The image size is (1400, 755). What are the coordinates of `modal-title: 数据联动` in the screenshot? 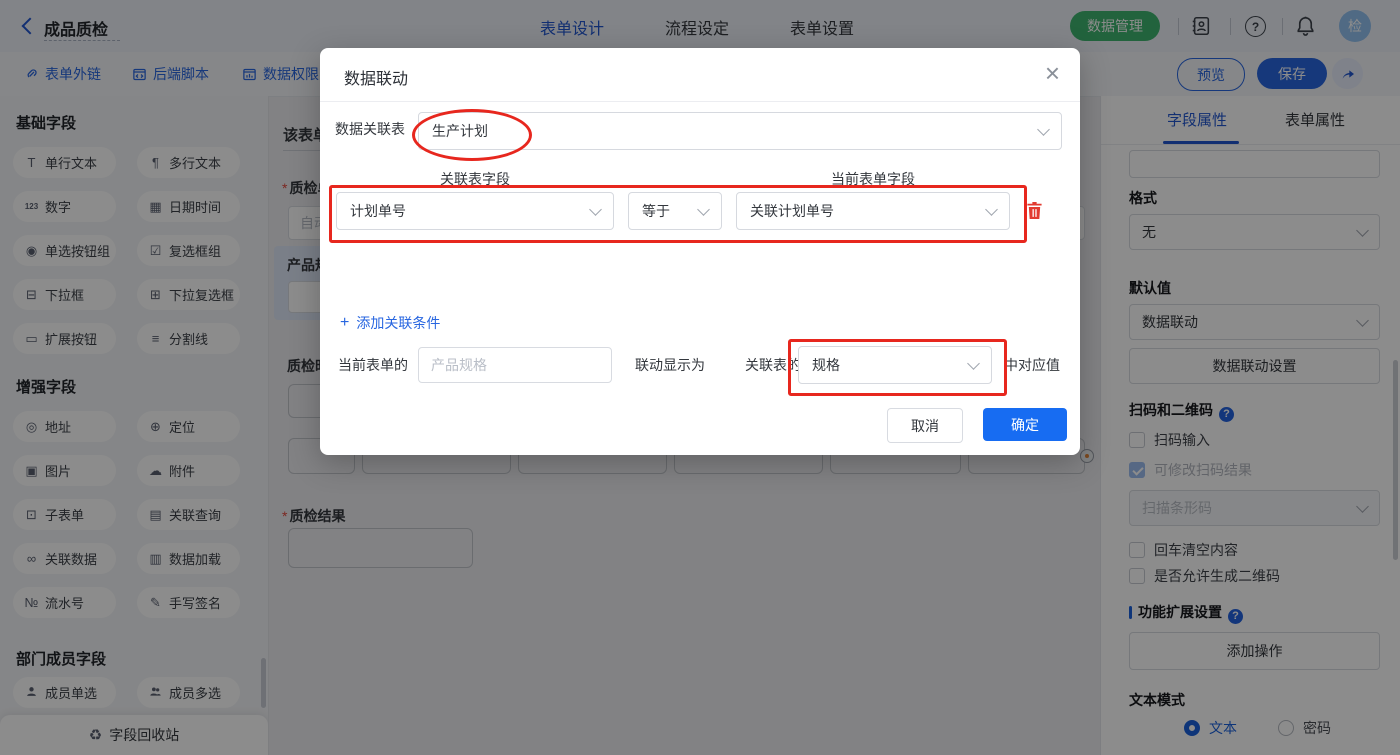 It's located at (376, 79).